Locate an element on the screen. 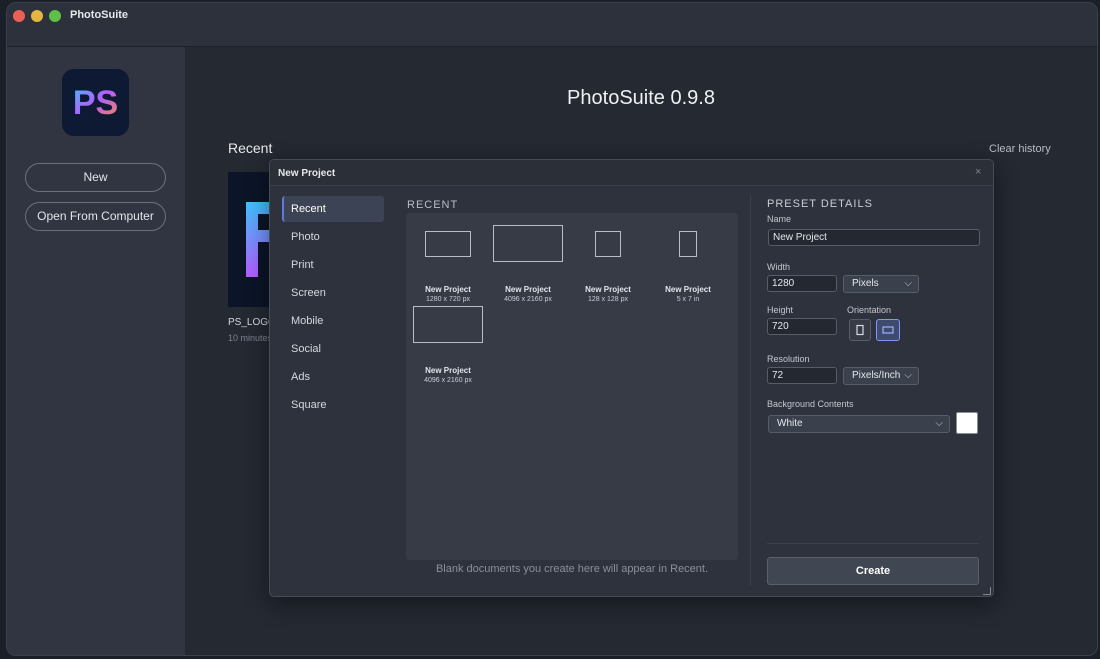  preset-size: 128 x 128 px is located at coordinates (608, 299).